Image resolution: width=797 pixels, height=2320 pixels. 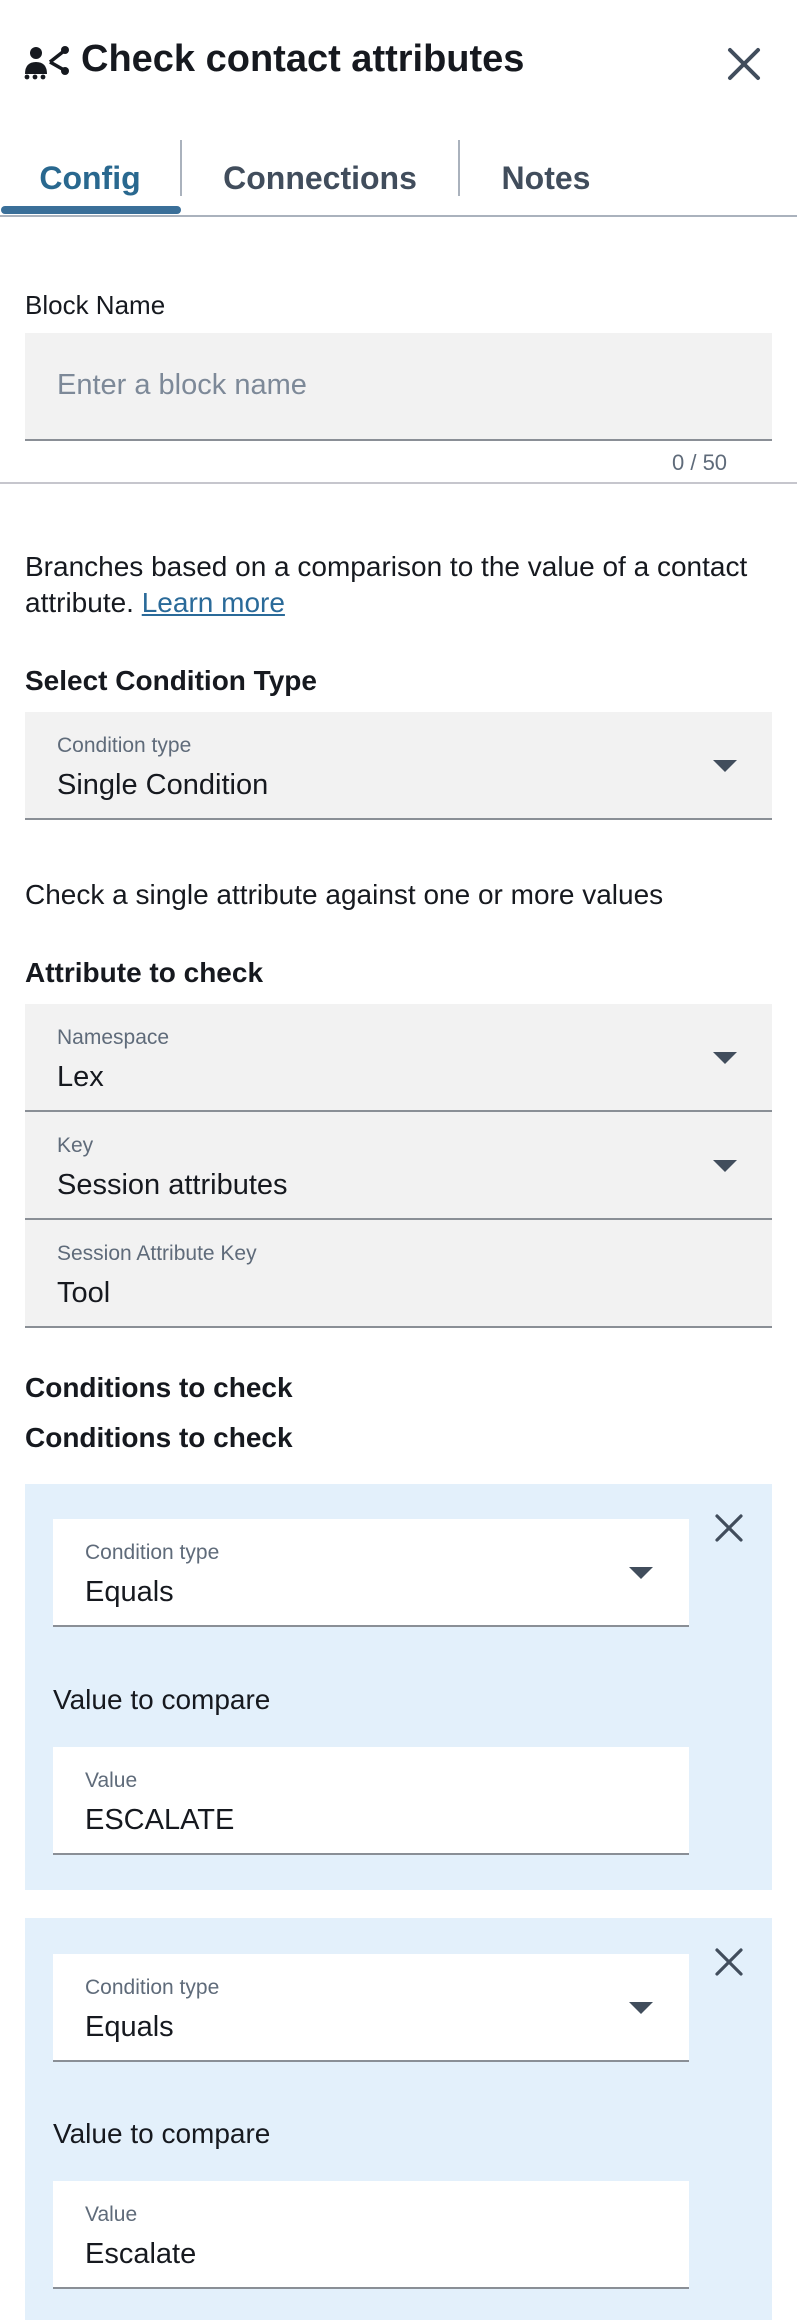 What do you see at coordinates (398, 387) in the screenshot?
I see `block-name-input: Enter a block name` at bounding box center [398, 387].